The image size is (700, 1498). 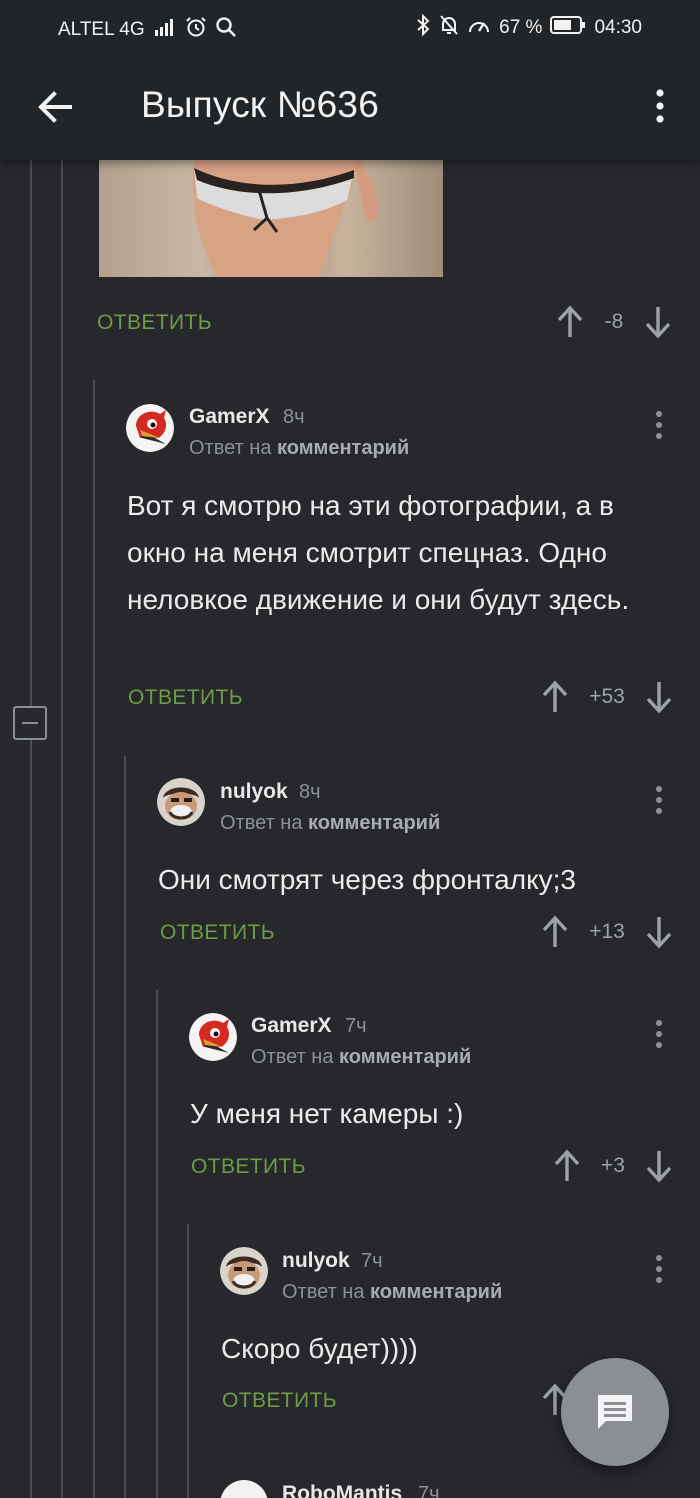 What do you see at coordinates (449, 28) in the screenshot?
I see `mute-bell-icon` at bounding box center [449, 28].